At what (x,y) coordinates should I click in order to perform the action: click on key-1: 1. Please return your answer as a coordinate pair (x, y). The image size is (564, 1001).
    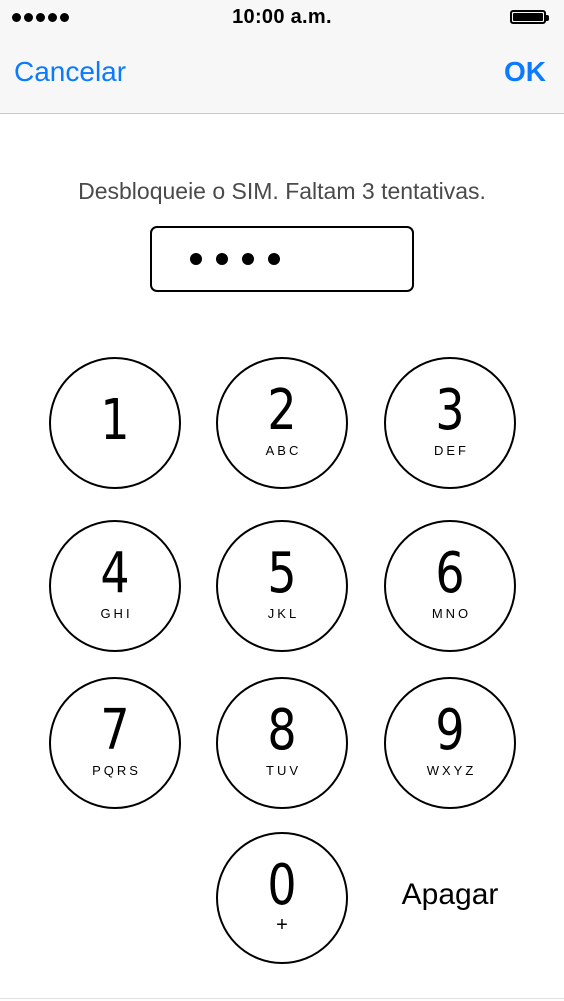
    Looking at the image, I should click on (115, 423).